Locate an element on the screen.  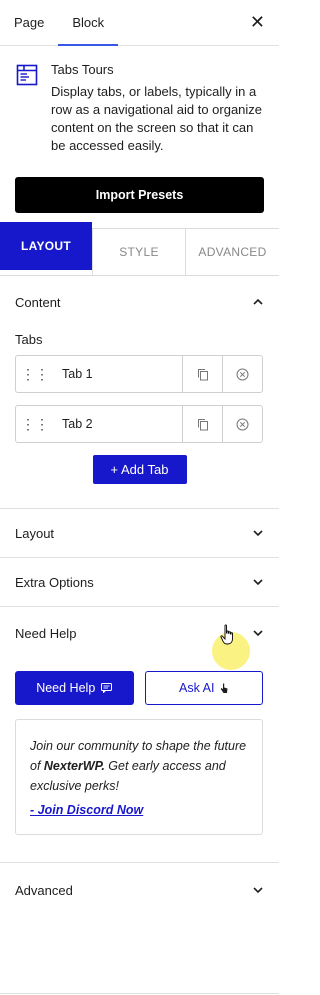
content-section-title: Content is located at coordinates (38, 302).